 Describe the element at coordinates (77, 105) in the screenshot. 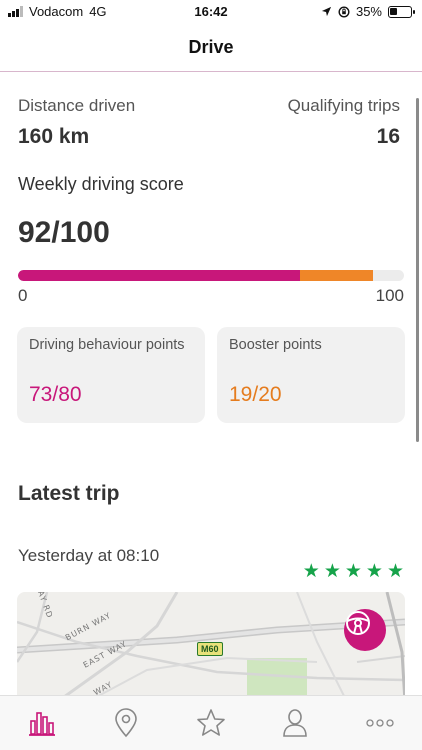

I see `distance-label: Distance driven` at that location.